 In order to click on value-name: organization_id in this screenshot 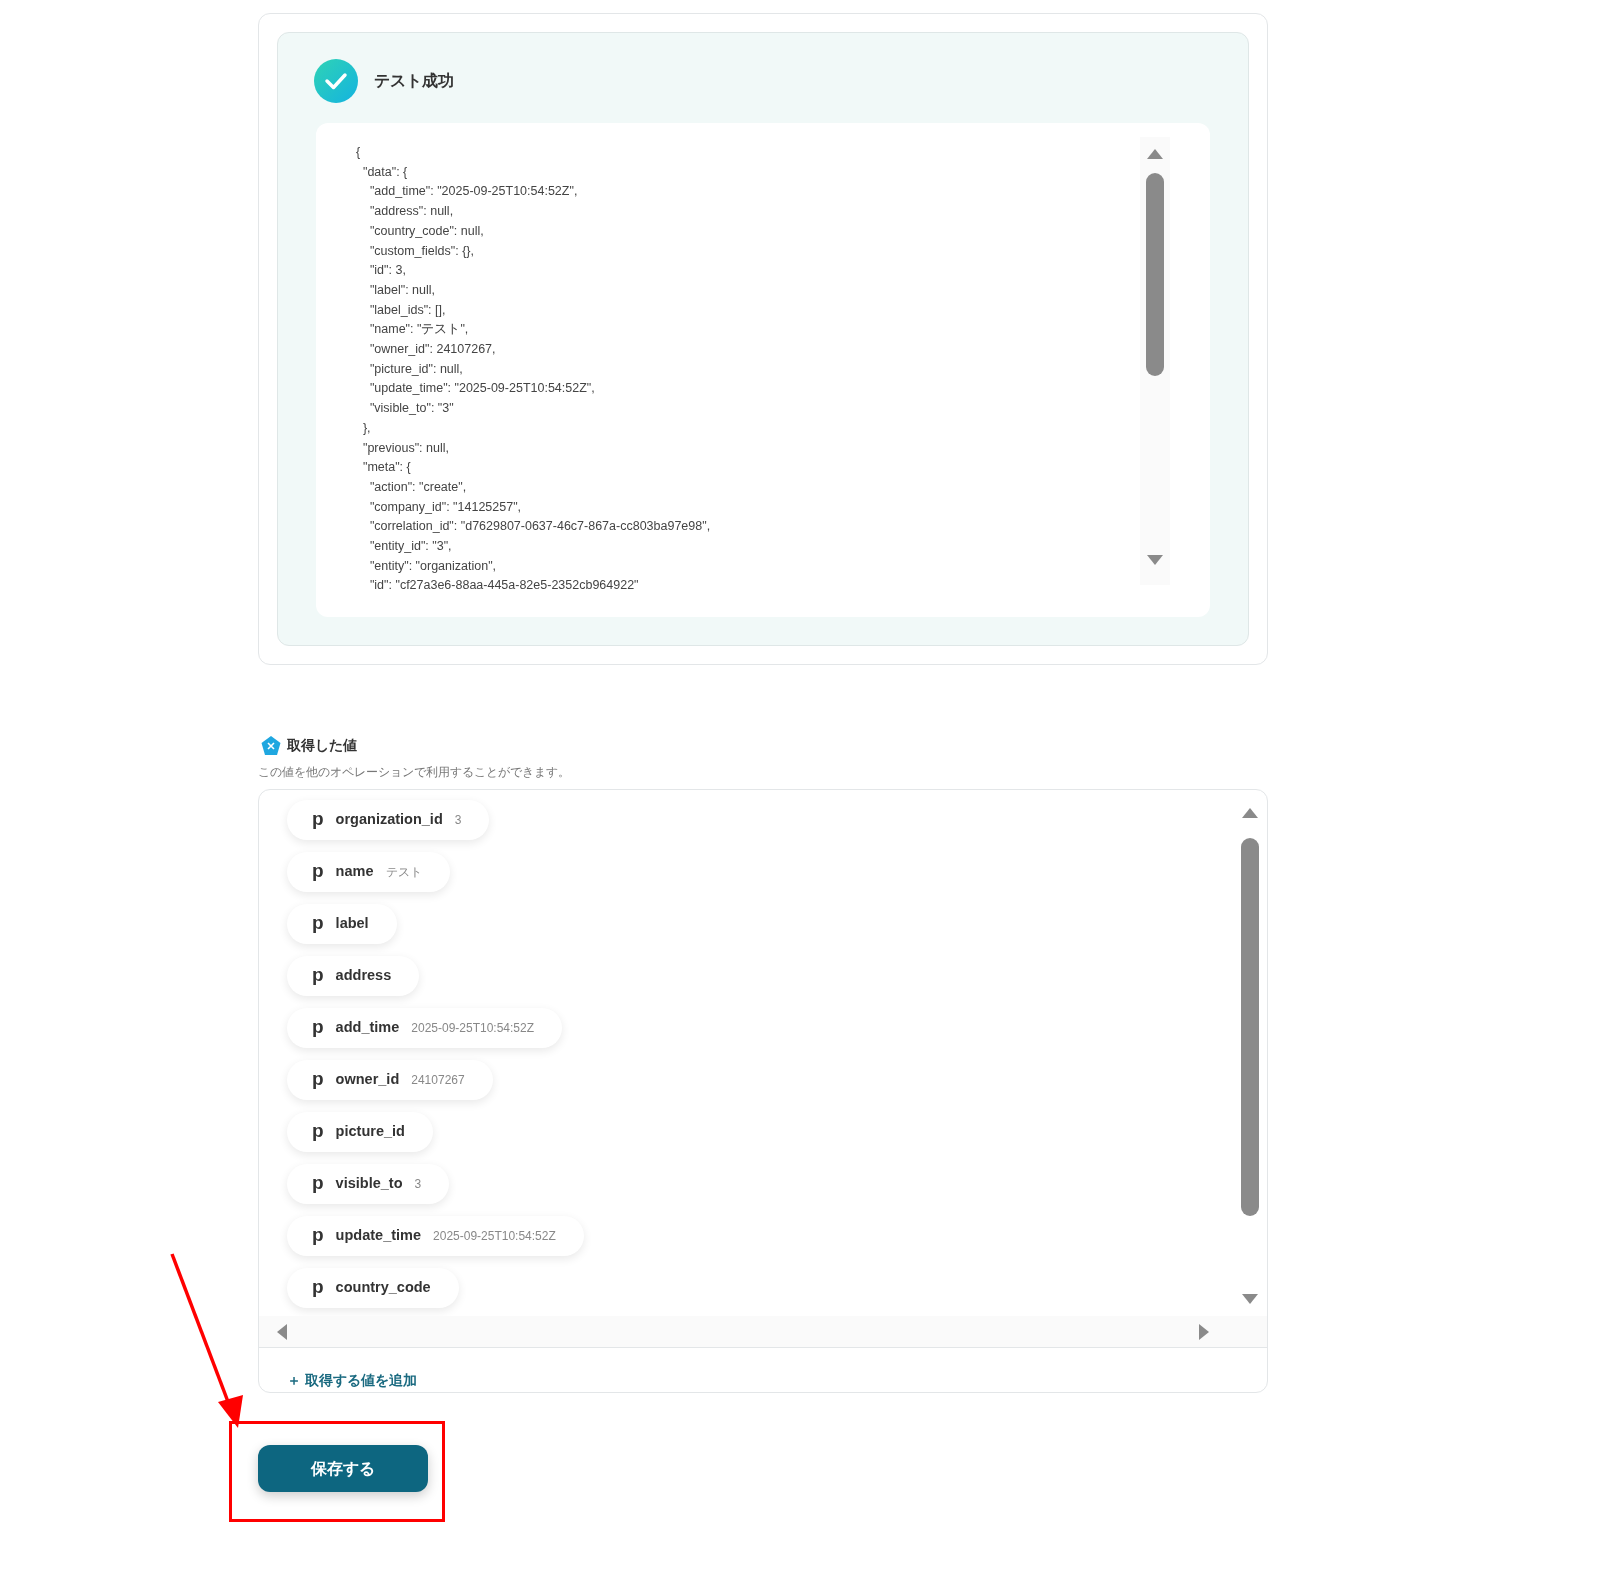, I will do `click(389, 820)`.